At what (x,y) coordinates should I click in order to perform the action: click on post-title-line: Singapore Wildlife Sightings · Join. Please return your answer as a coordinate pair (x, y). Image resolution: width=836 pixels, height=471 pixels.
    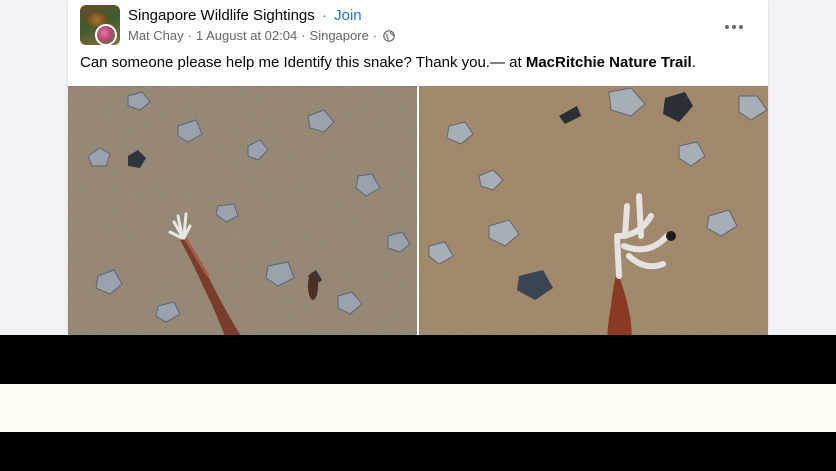
    Looking at the image, I should click on (245, 16).